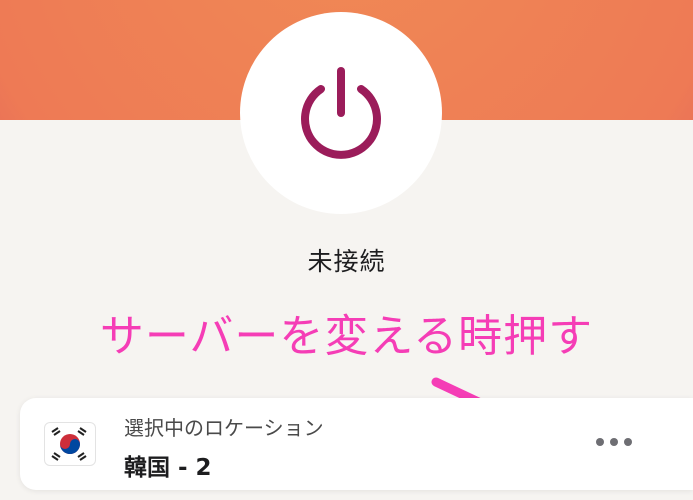 This screenshot has width=693, height=500. Describe the element at coordinates (346, 261) in the screenshot. I see `connection-status: 未接続` at that location.